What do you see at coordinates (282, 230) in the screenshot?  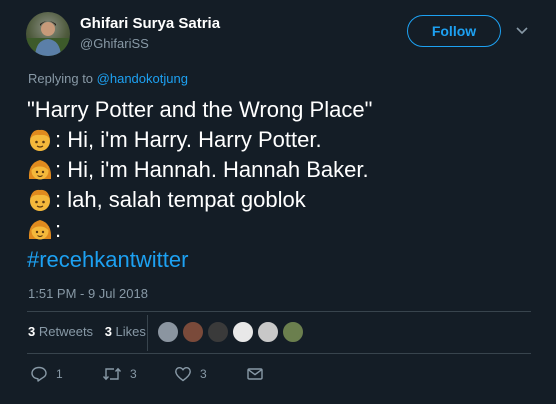 I see `tweet-line: :` at bounding box center [282, 230].